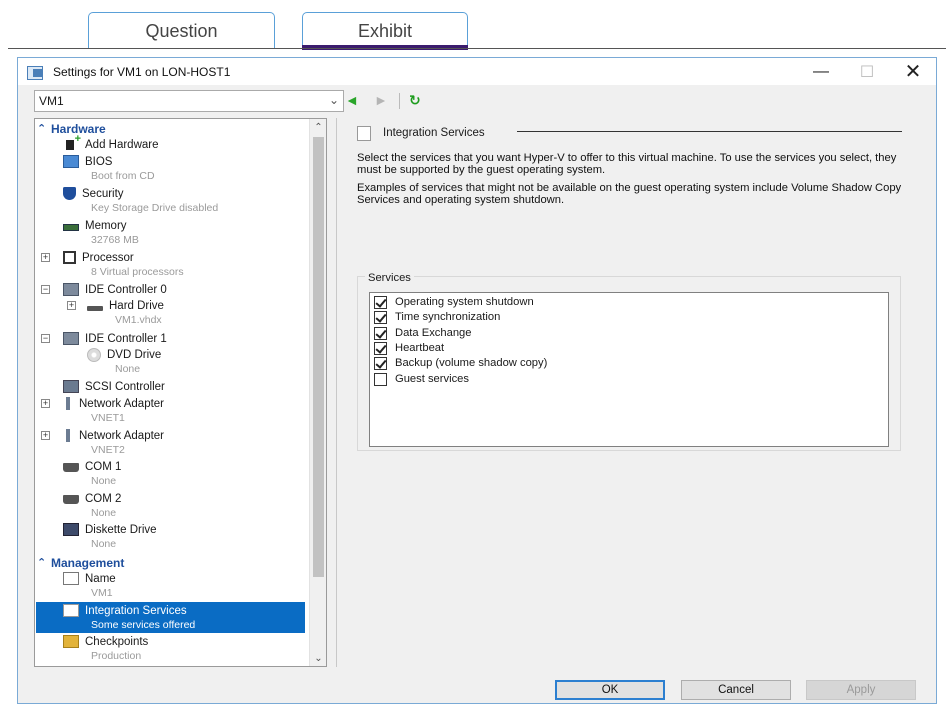 The width and height of the screenshot is (946, 706). I want to click on tab-exhibit-label: Exhibit, so click(385, 30).